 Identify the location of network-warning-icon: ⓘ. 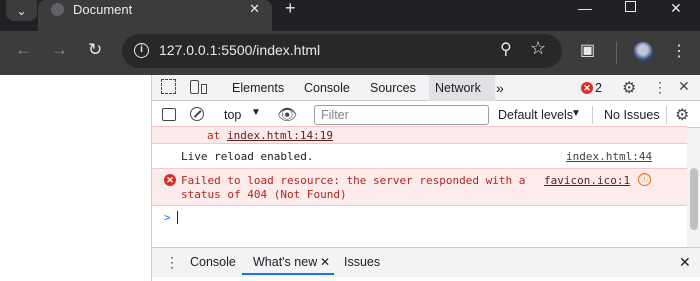
(644, 179).